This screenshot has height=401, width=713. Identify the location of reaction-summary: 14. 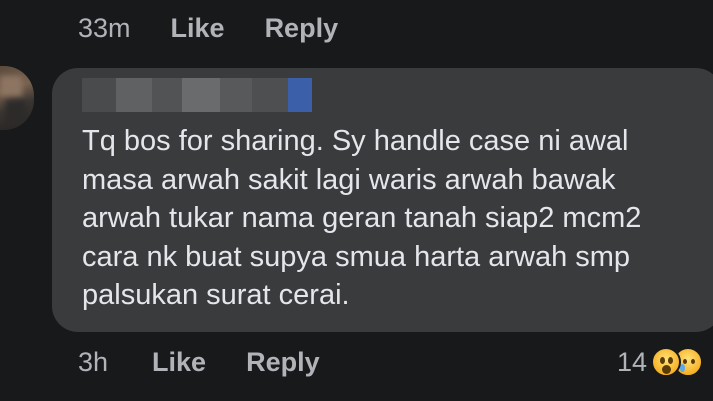
(660, 362).